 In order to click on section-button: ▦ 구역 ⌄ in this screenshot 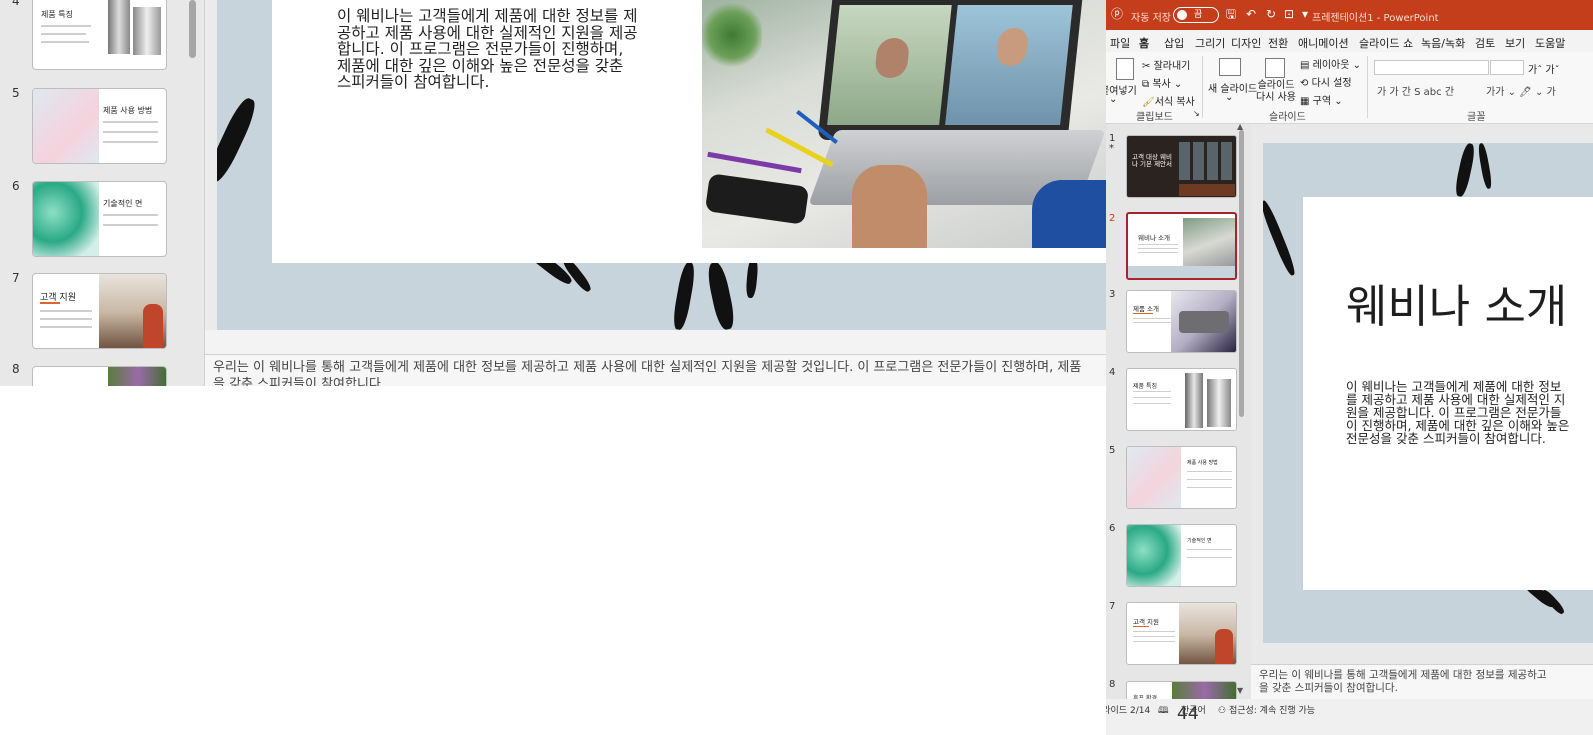, I will do `click(1321, 99)`.